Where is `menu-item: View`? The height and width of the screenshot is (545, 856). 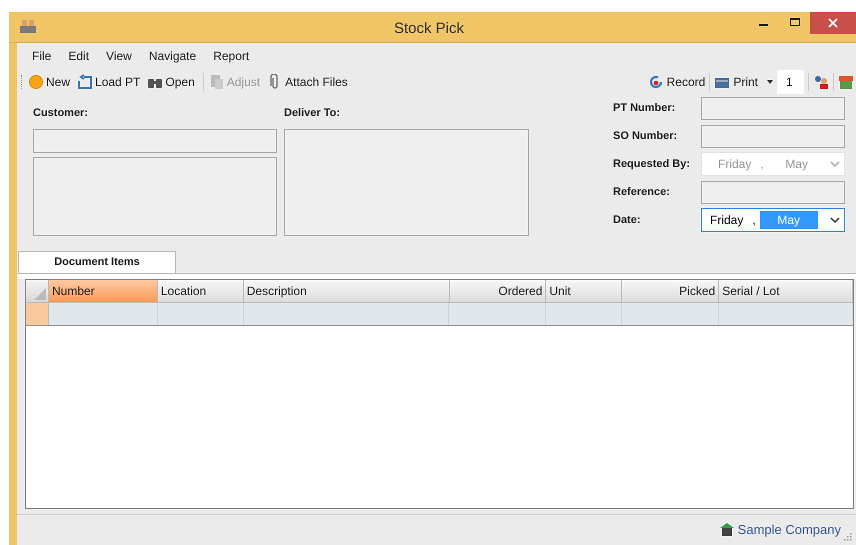 menu-item: View is located at coordinates (119, 56).